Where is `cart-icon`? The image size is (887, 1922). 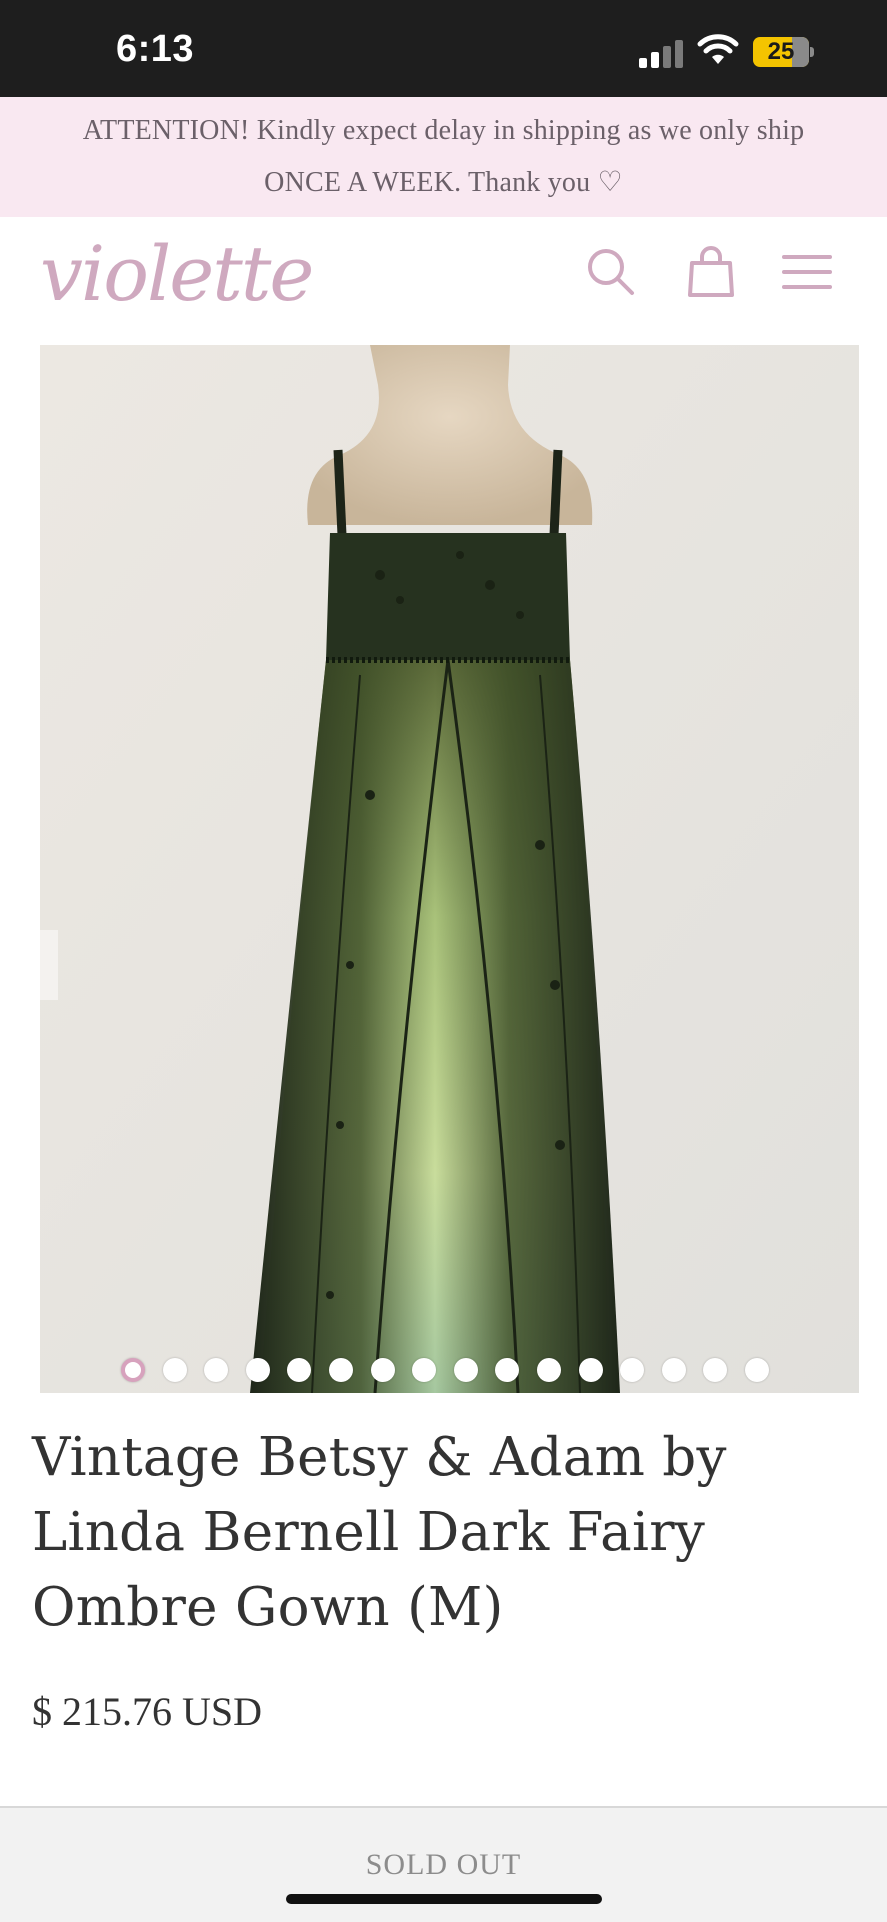
cart-icon is located at coordinates (711, 272).